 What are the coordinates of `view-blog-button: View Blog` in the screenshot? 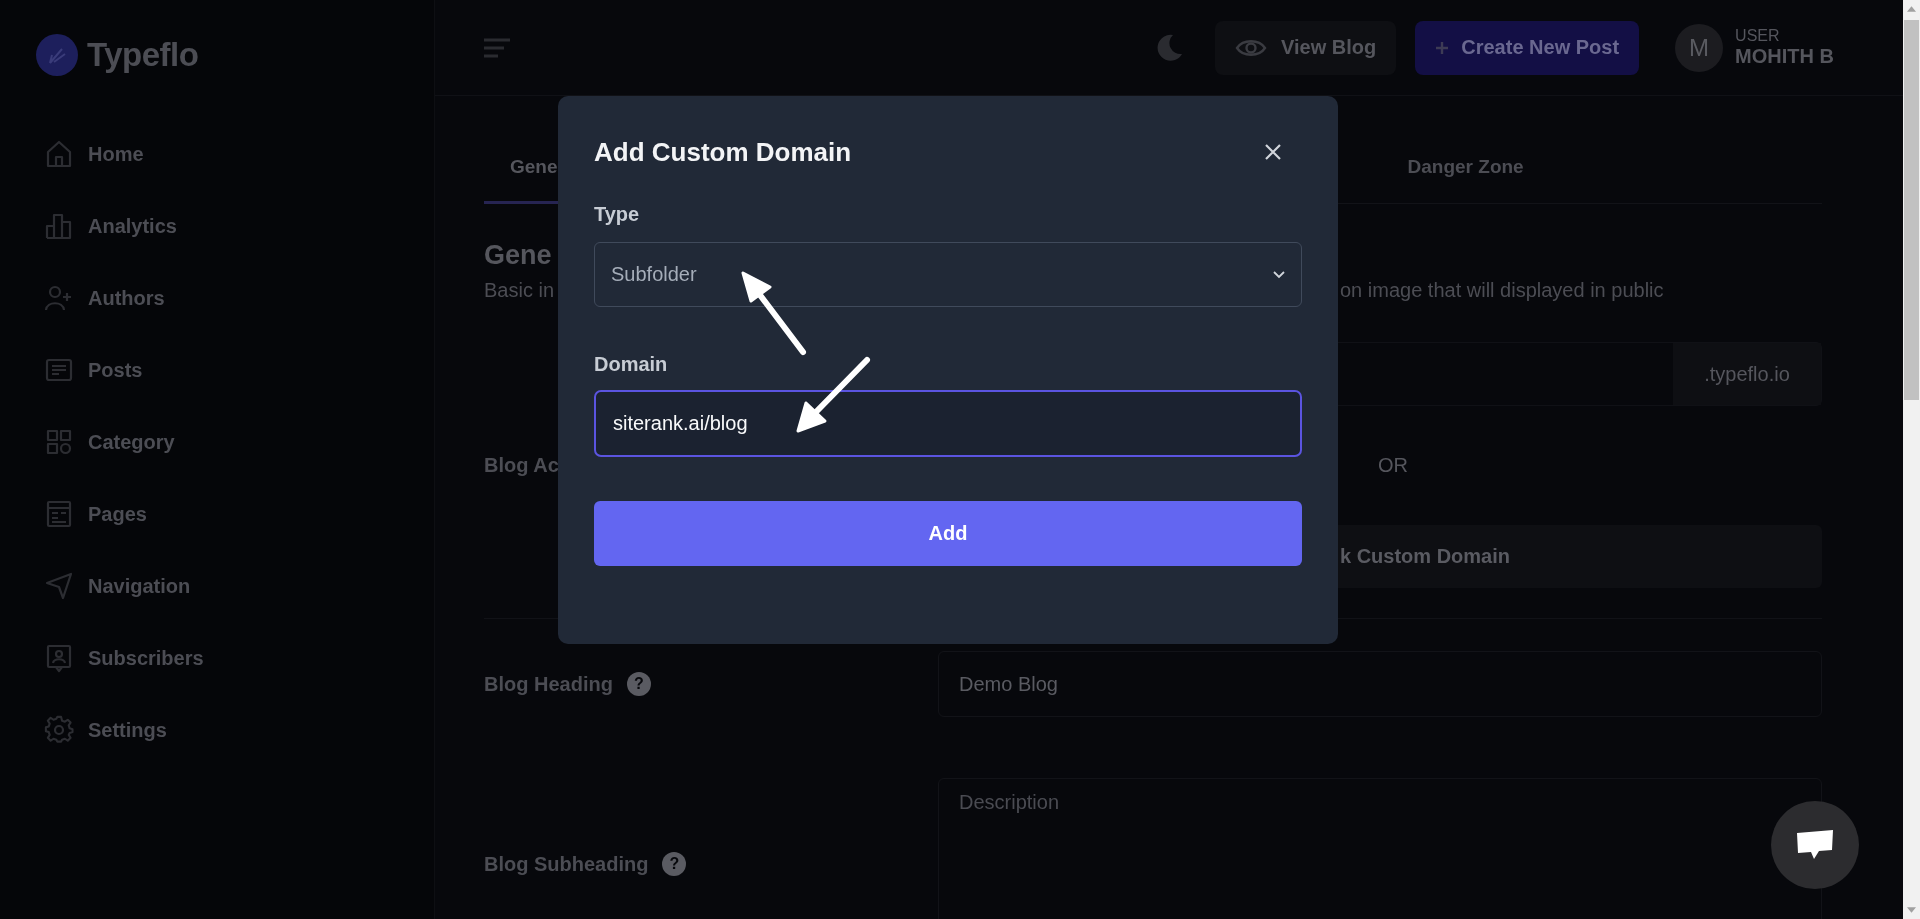 It's located at (1306, 47).